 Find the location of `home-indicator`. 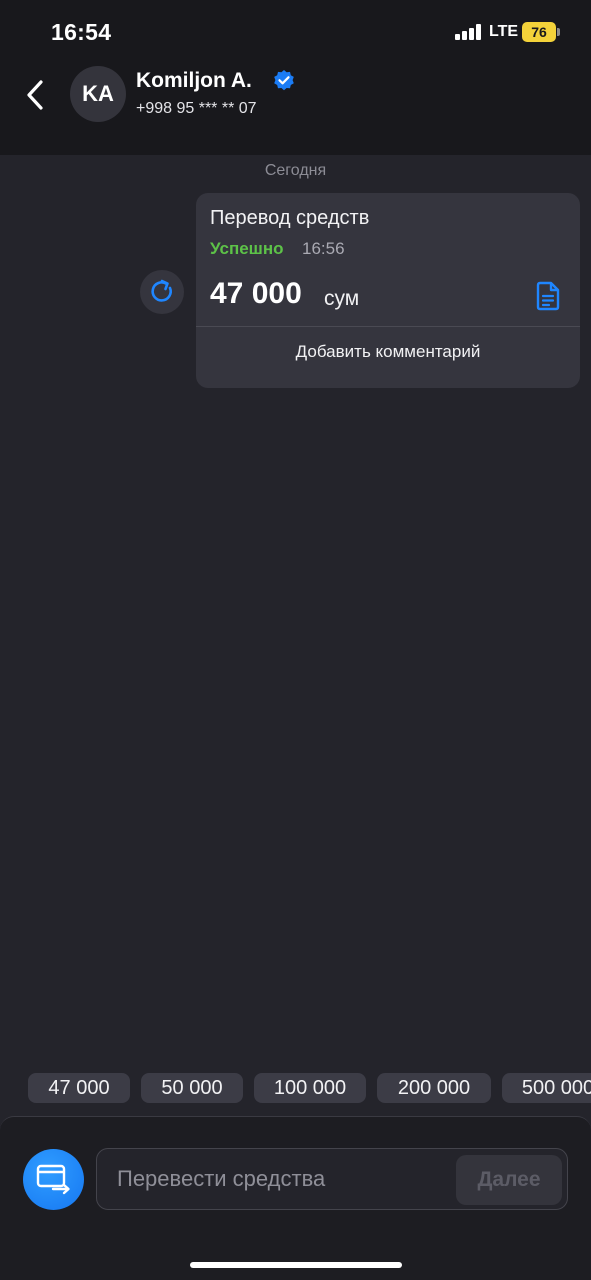

home-indicator is located at coordinates (296, 1265).